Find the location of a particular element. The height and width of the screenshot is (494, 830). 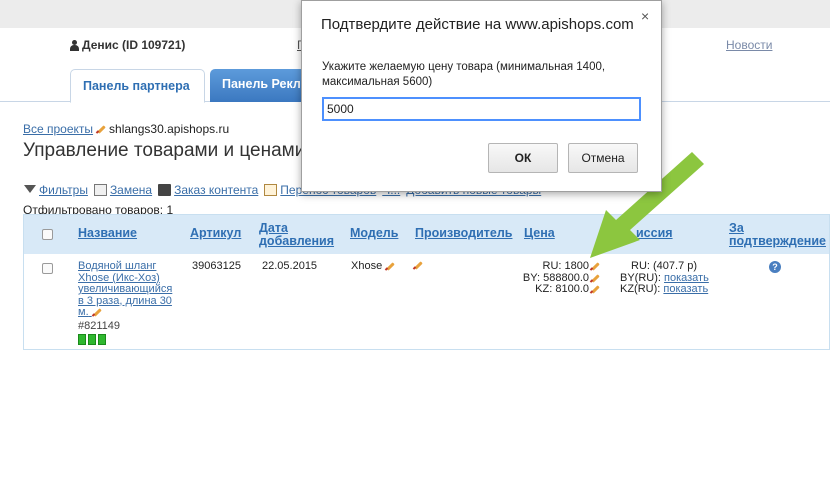

product-name-line: в 3 раза, длина 30 is located at coordinates (125, 300).